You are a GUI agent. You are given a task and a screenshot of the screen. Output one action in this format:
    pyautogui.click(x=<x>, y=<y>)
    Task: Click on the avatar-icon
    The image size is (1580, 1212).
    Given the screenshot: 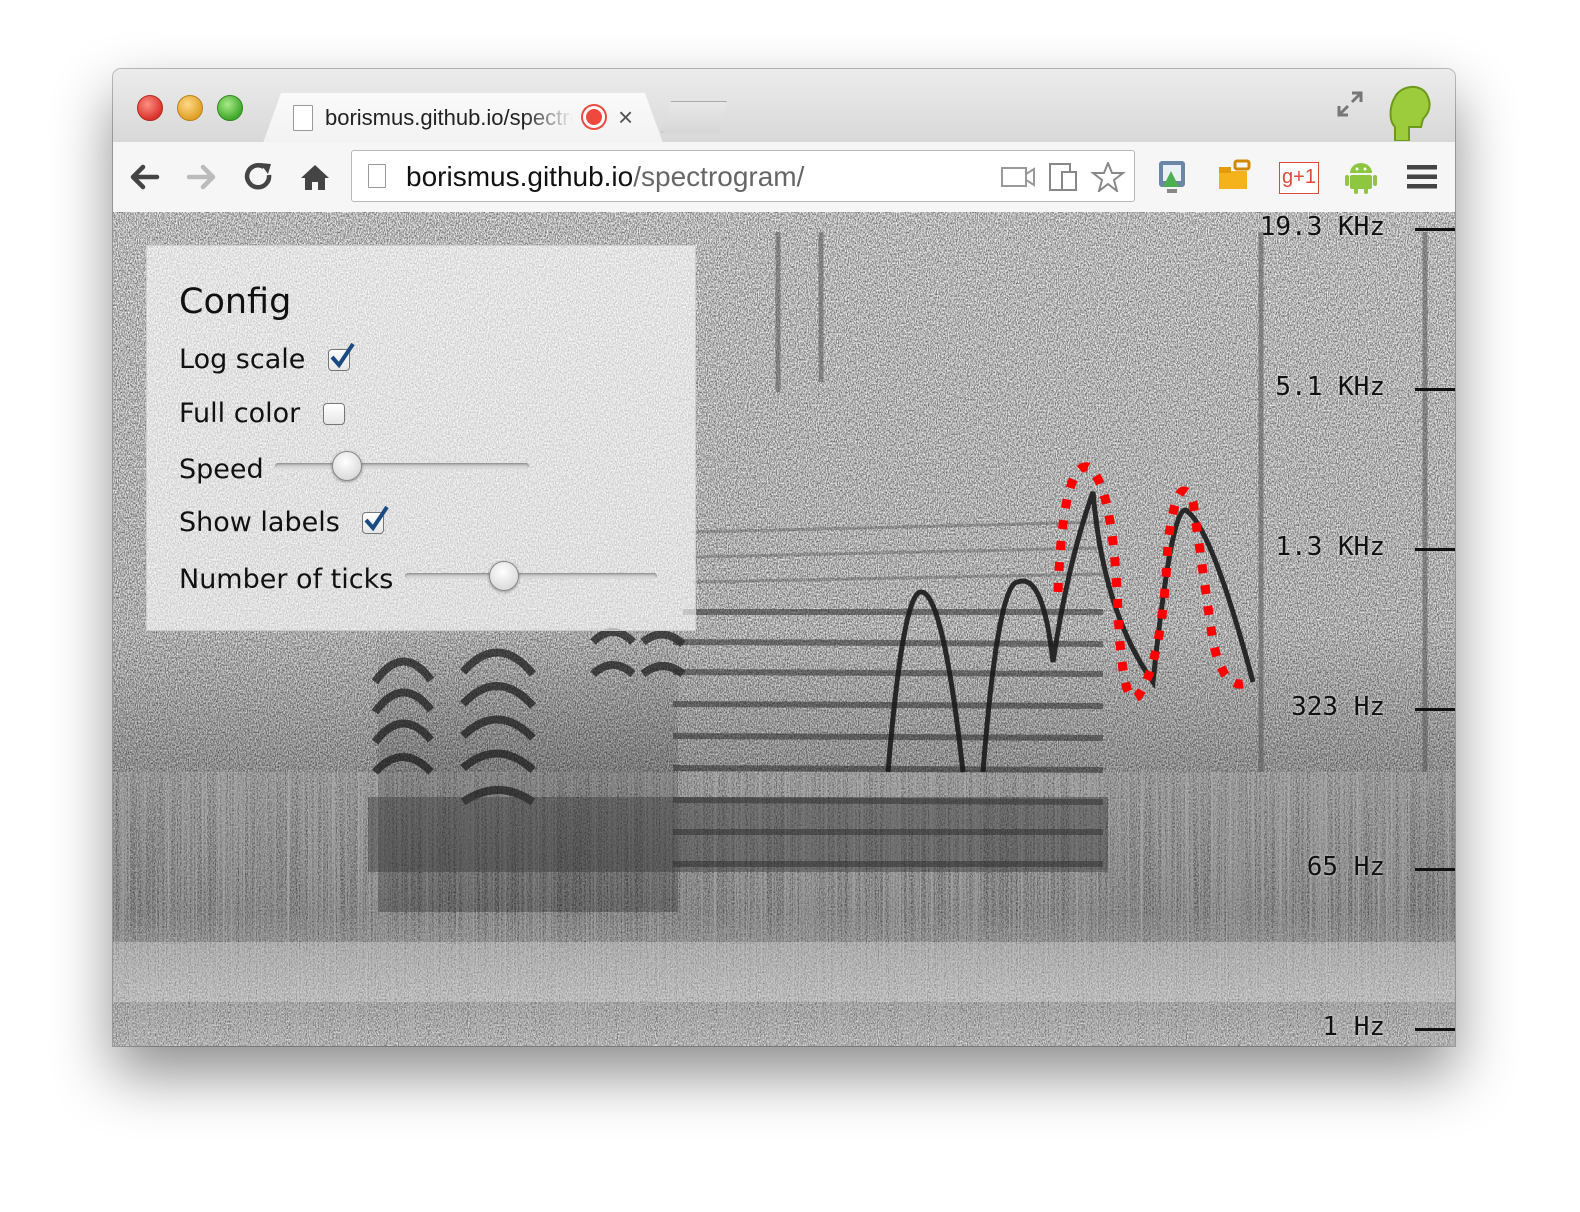 What is the action you would take?
    pyautogui.click(x=1410, y=111)
    